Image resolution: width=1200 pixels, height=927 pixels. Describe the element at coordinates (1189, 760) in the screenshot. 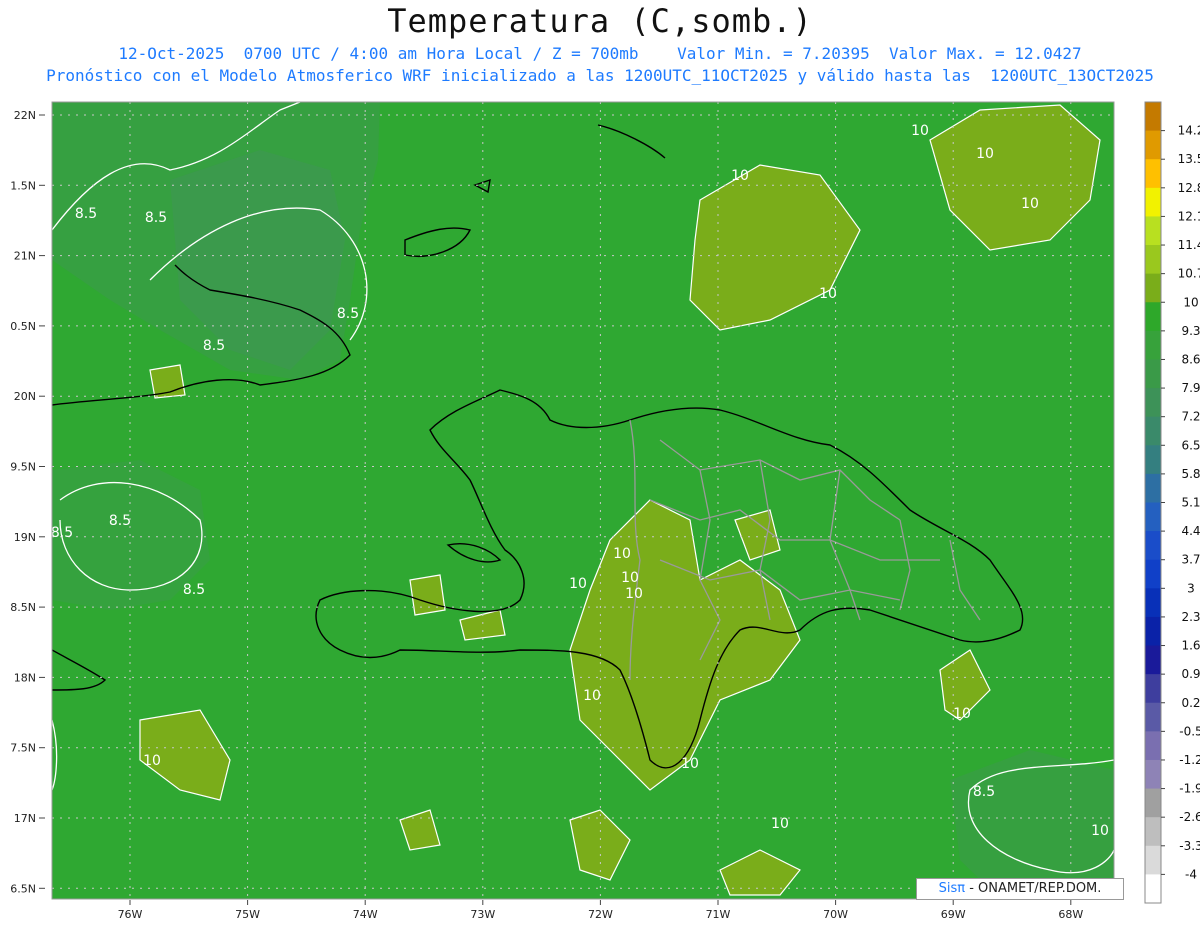

I see `colorbar-label: -1.2` at that location.